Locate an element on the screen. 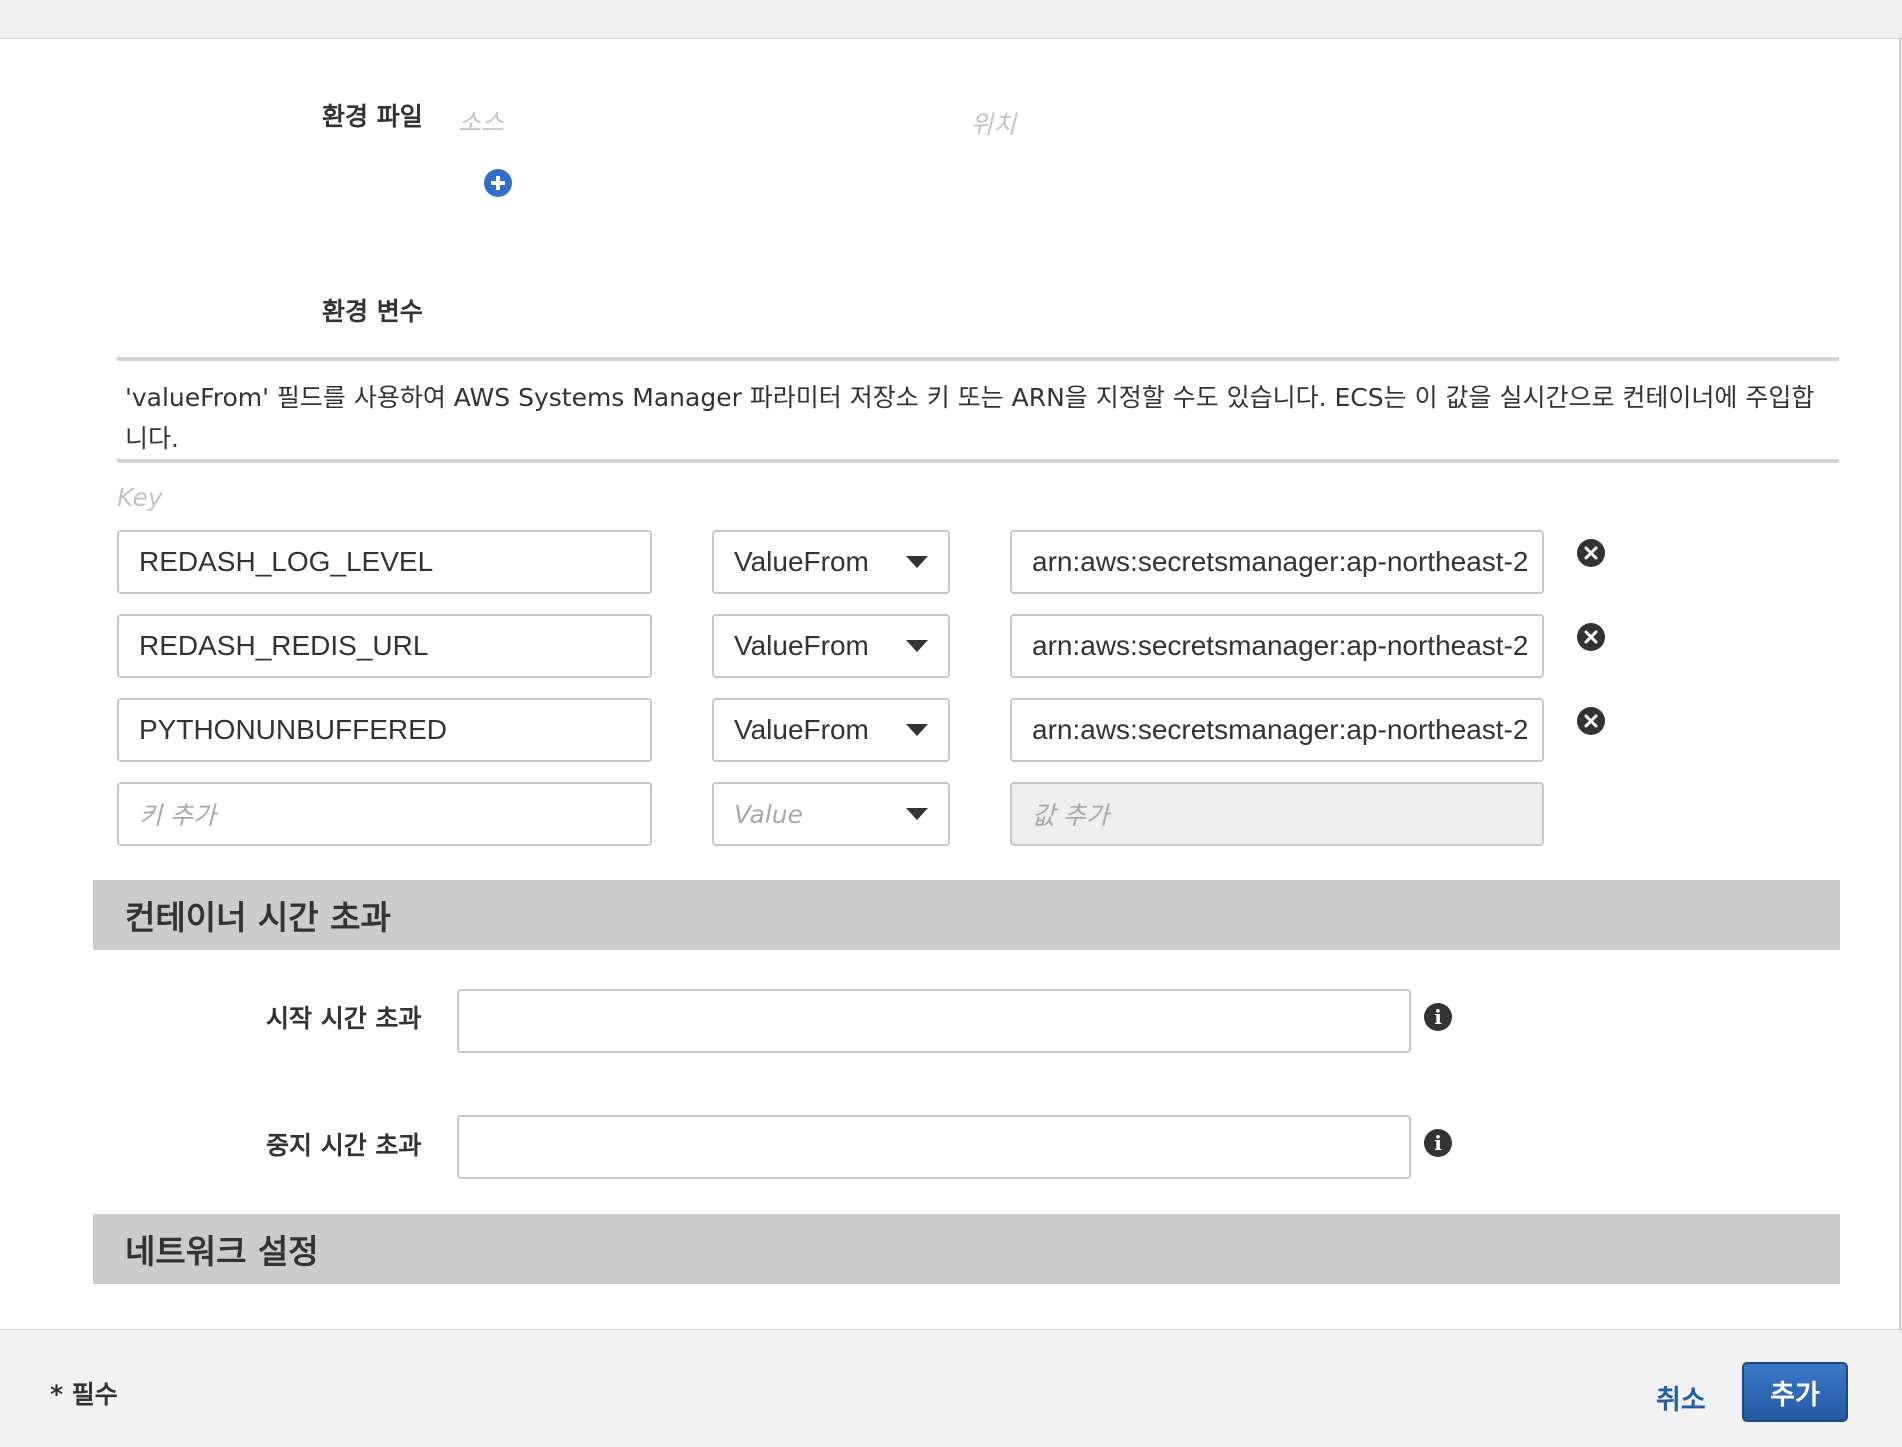 The image size is (1902, 1447). env-vars-label: 환경 변수 is located at coordinates (372, 311).